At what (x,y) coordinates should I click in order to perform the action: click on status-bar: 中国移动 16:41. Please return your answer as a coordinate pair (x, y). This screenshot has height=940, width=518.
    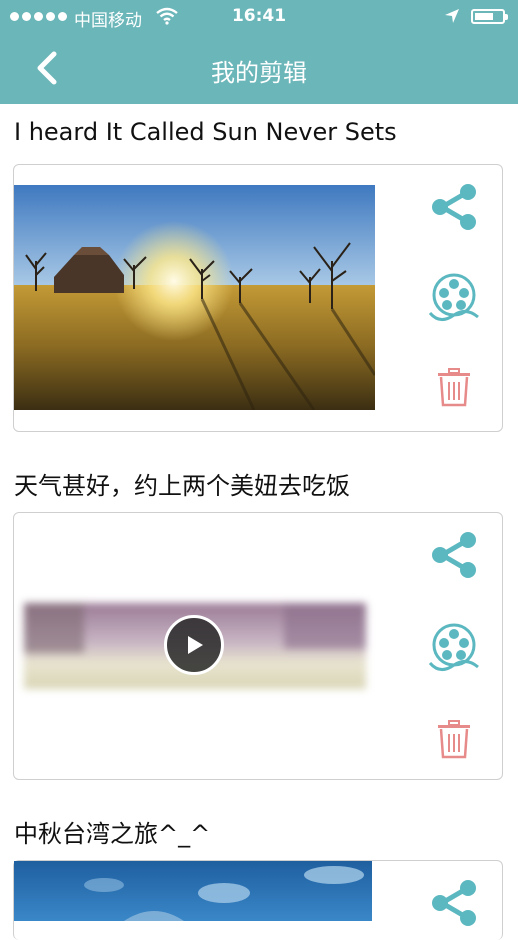
    Looking at the image, I should click on (259, 17).